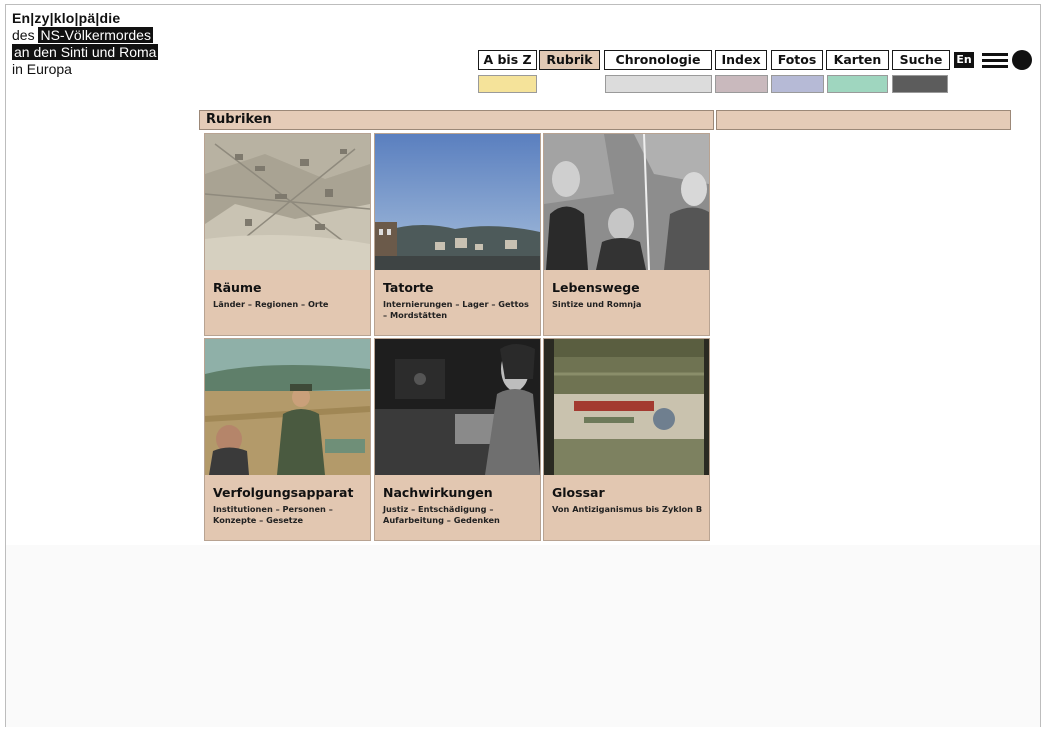  I want to click on logo-line-2-prefix: des, so click(25, 35).